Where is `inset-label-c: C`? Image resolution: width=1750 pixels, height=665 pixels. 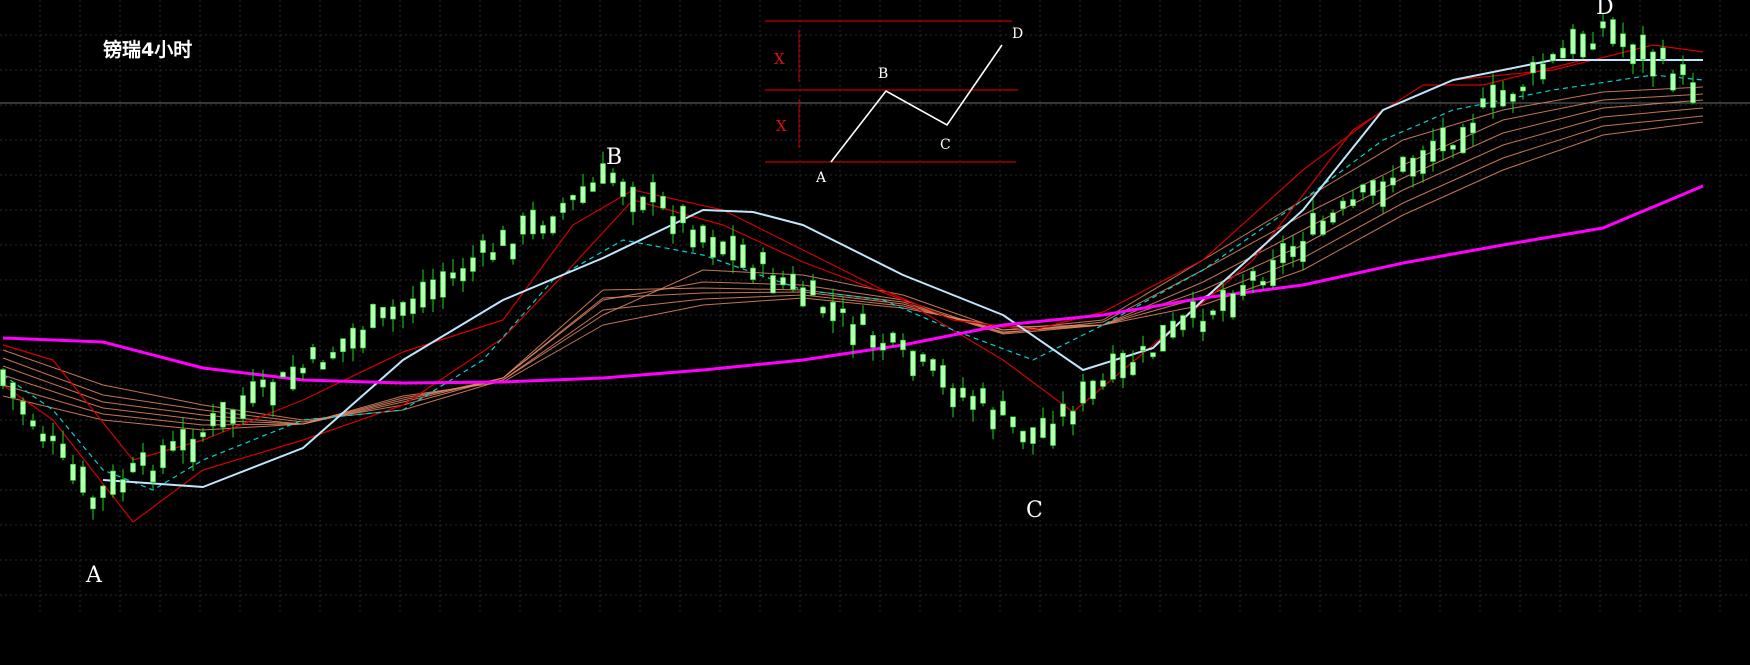 inset-label-c: C is located at coordinates (945, 145).